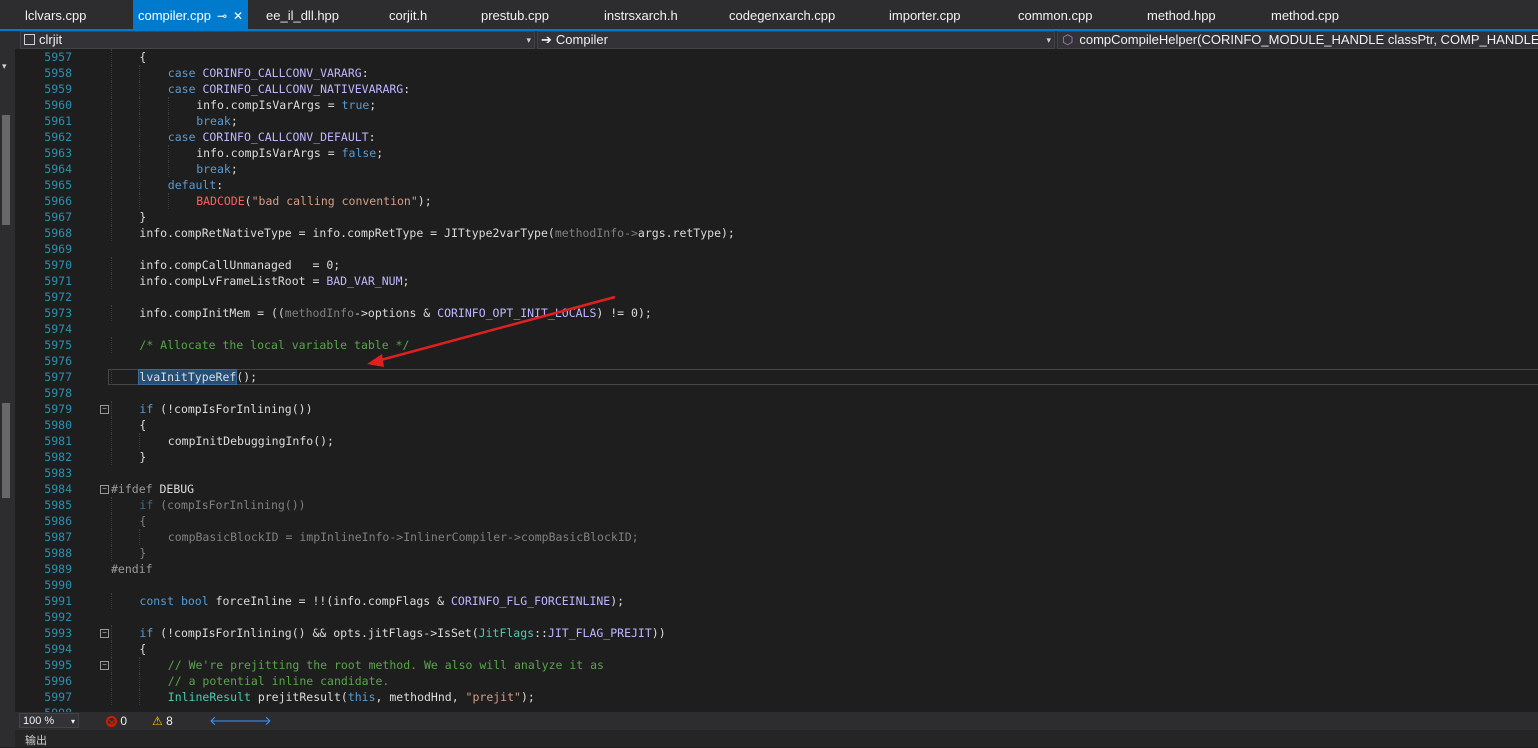  What do you see at coordinates (36, 740) in the screenshot?
I see `output-panel-label: 输出` at bounding box center [36, 740].